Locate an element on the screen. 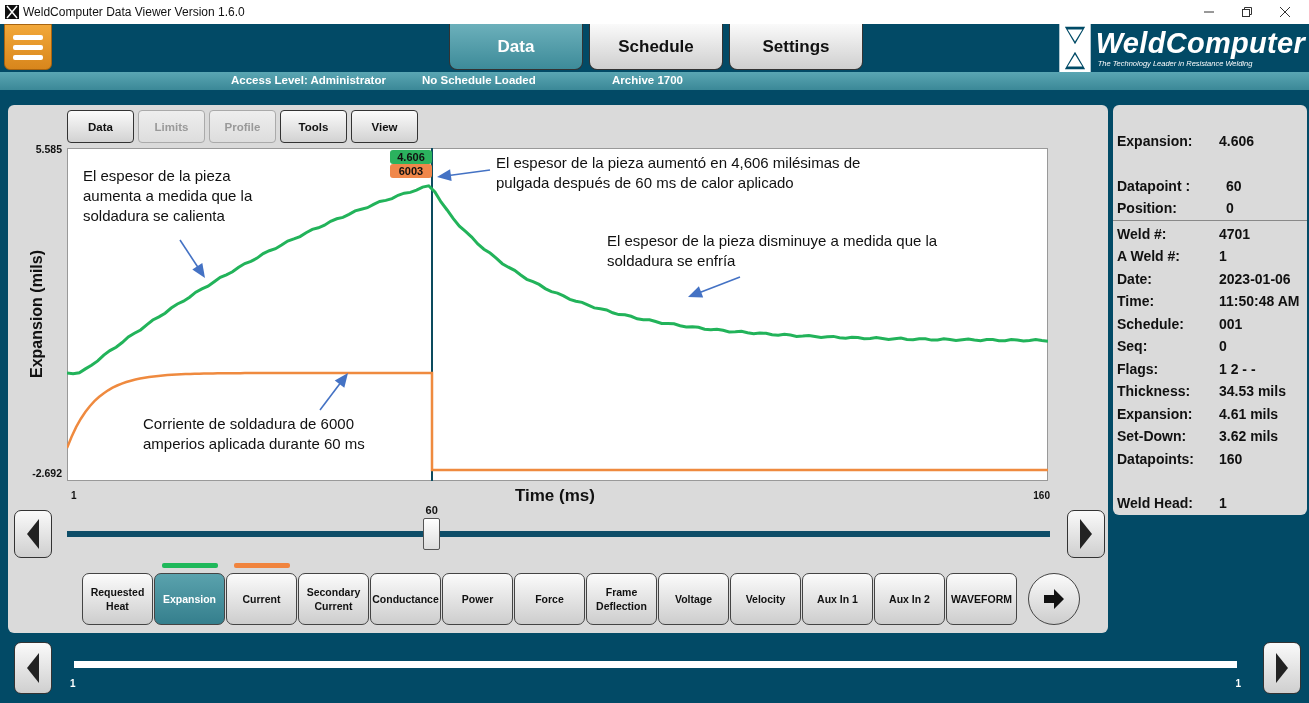 This screenshot has width=1309, height=703. slider-thumb is located at coordinates (431, 534).